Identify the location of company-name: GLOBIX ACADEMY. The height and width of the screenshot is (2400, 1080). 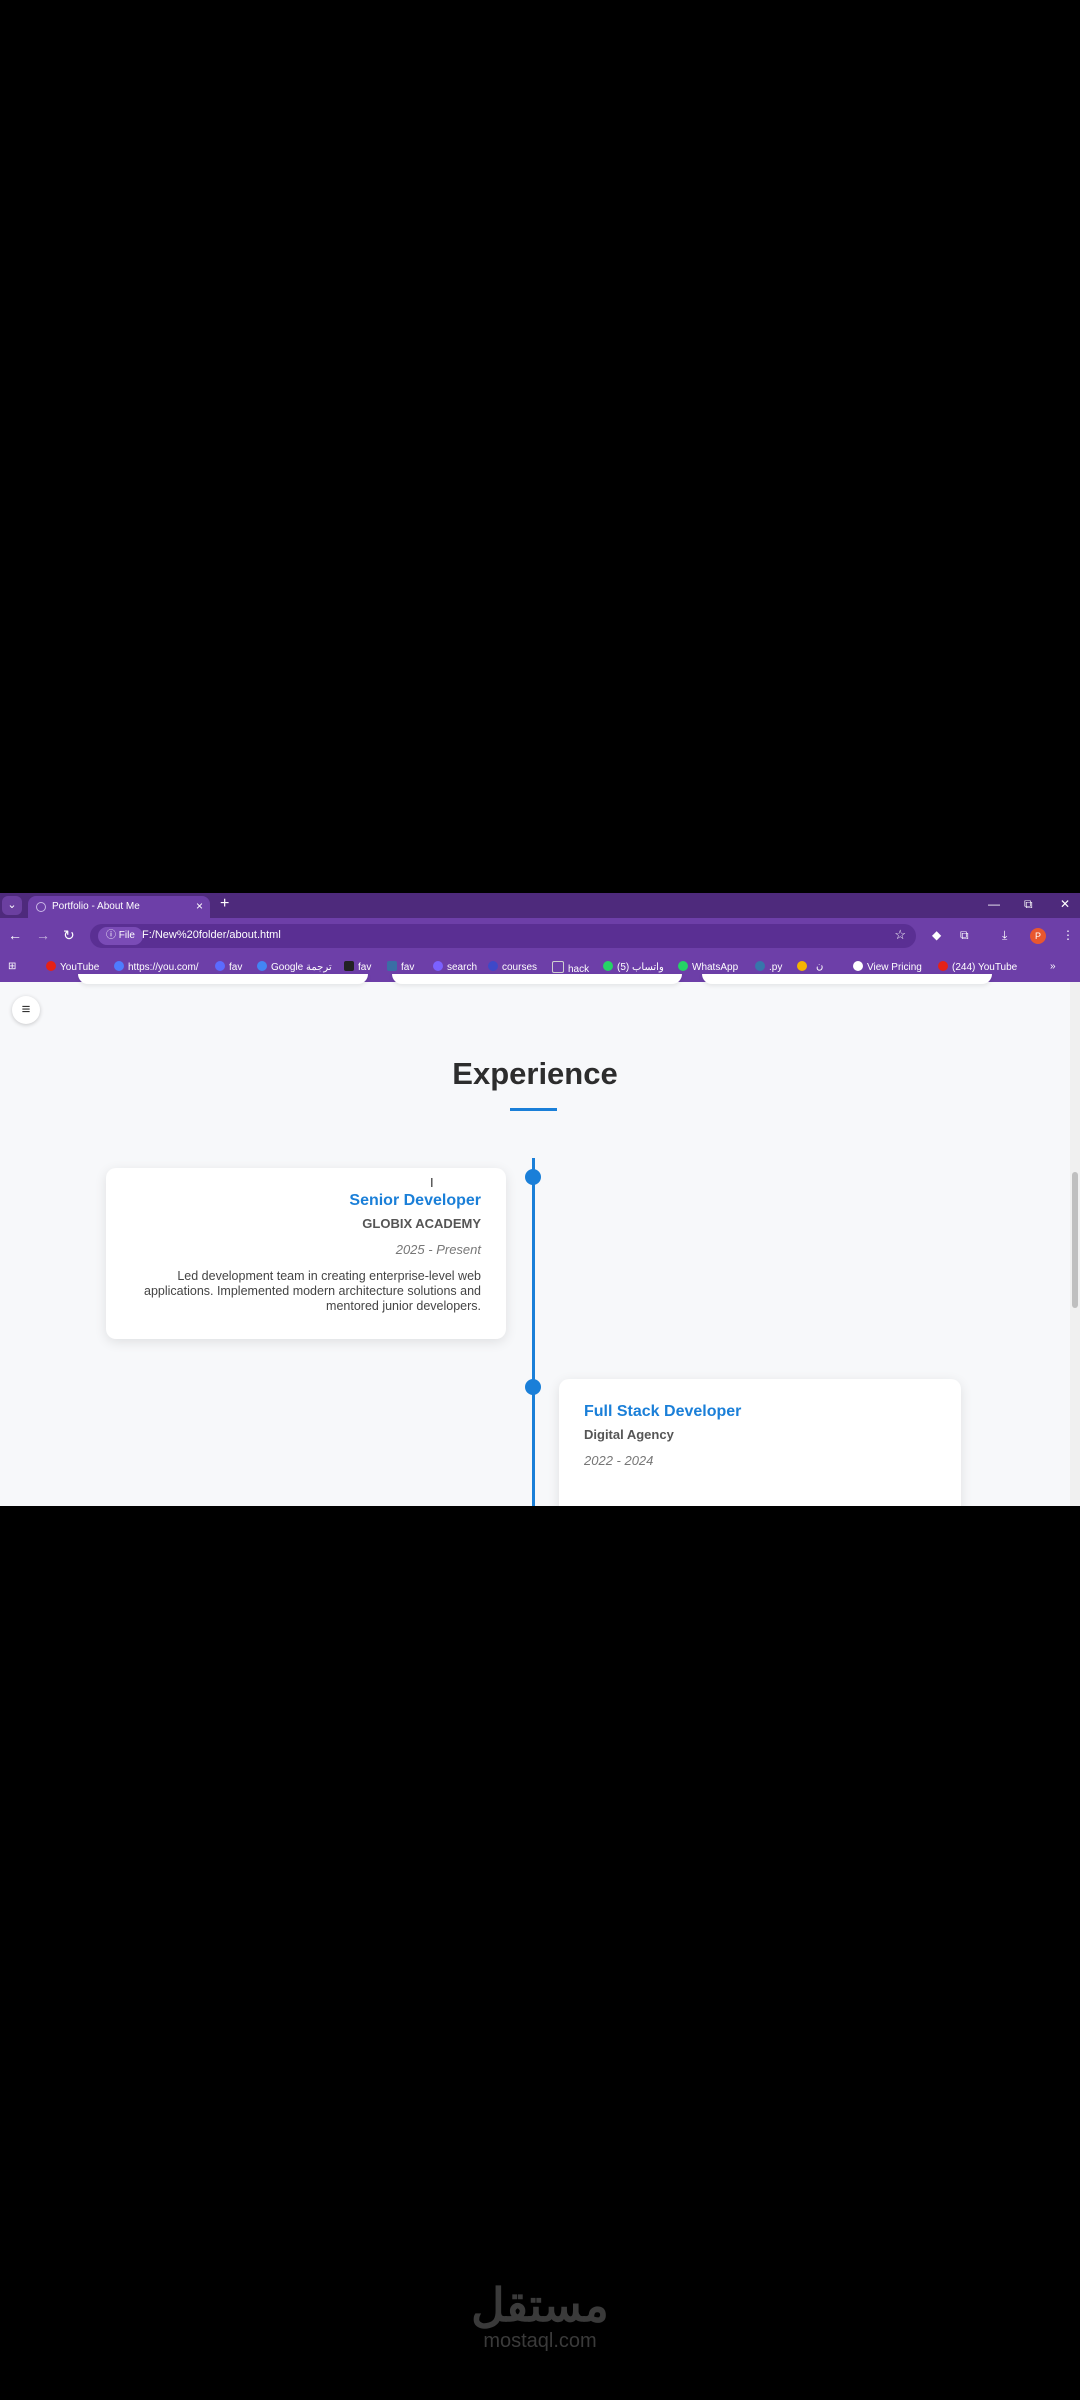
(421, 1223).